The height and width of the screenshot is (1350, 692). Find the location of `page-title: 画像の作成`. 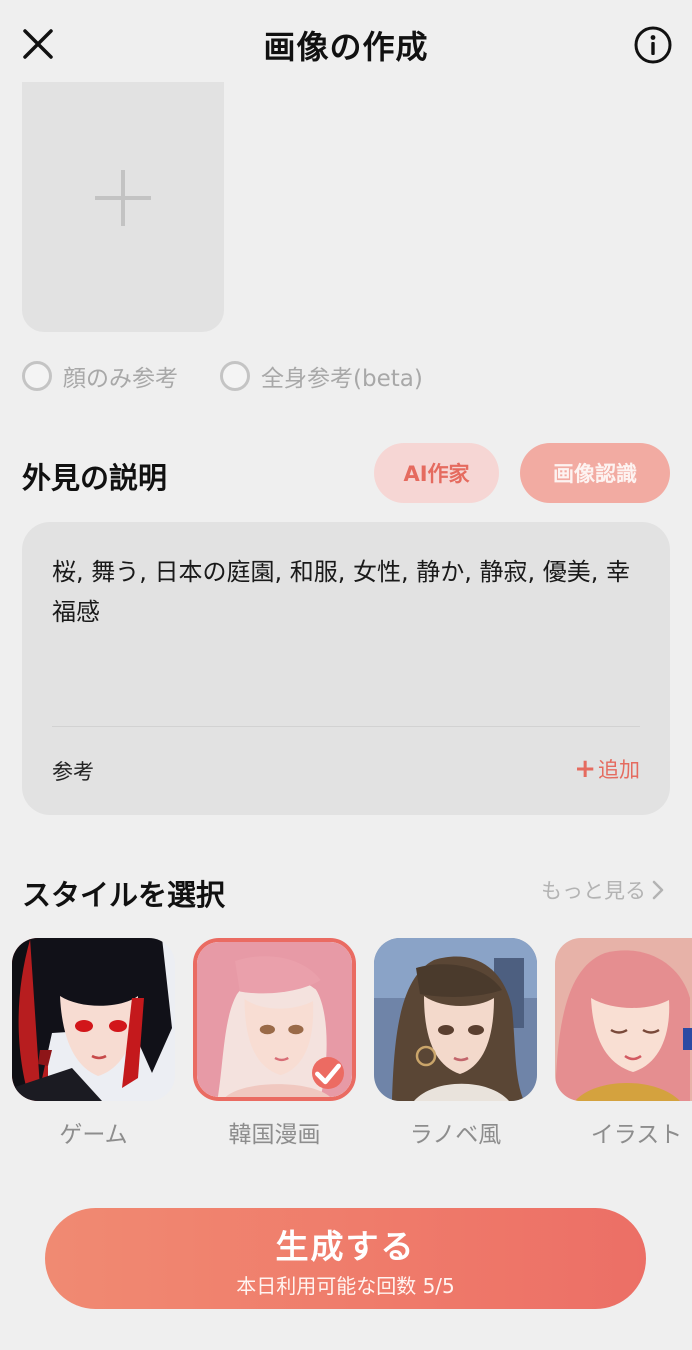

page-title: 画像の作成 is located at coordinates (346, 47).